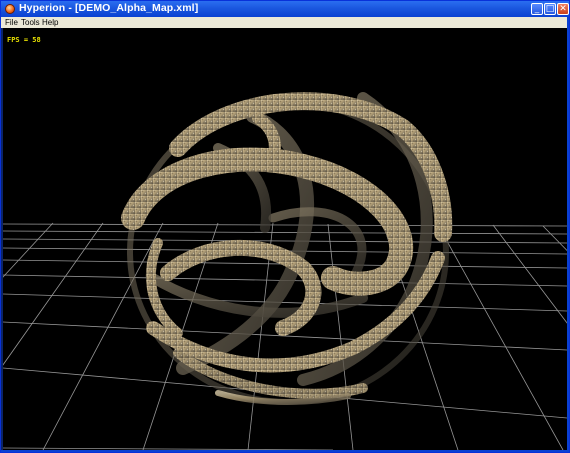 Image resolution: width=570 pixels, height=453 pixels. What do you see at coordinates (285, 9) in the screenshot?
I see `title-bar: Hyperion - [DEMO_Alpha_Map.xml] _ □ ✕` at bounding box center [285, 9].